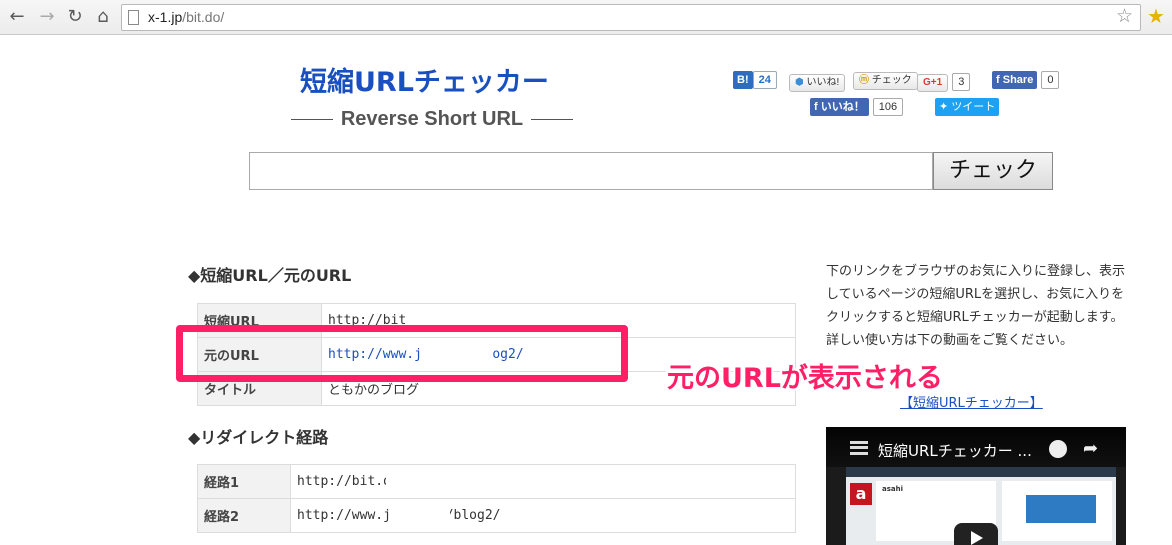 Image resolution: width=1172 pixels, height=545 pixels. What do you see at coordinates (103, 17) in the screenshot?
I see `home-icon: ⌂` at bounding box center [103, 17].